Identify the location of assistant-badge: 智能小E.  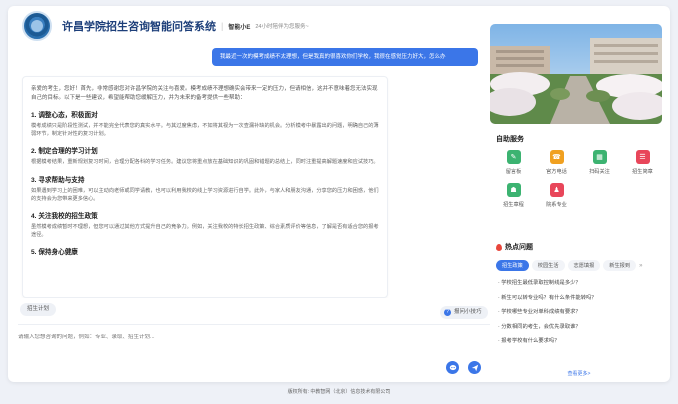
(239, 27).